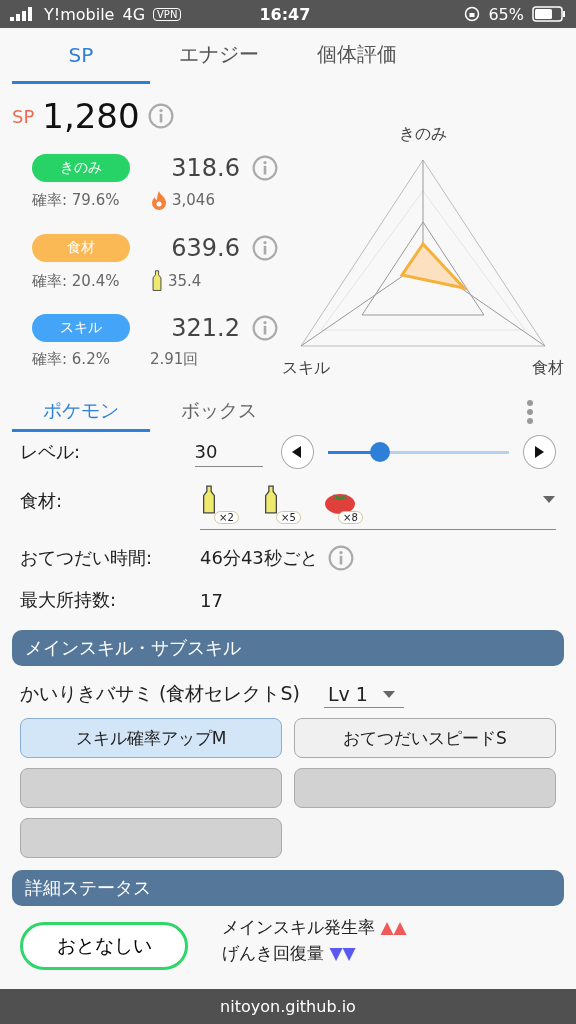 The height and width of the screenshot is (1024, 576). What do you see at coordinates (298, 927) in the screenshot?
I see `effect-label: メインスキル発生率` at bounding box center [298, 927].